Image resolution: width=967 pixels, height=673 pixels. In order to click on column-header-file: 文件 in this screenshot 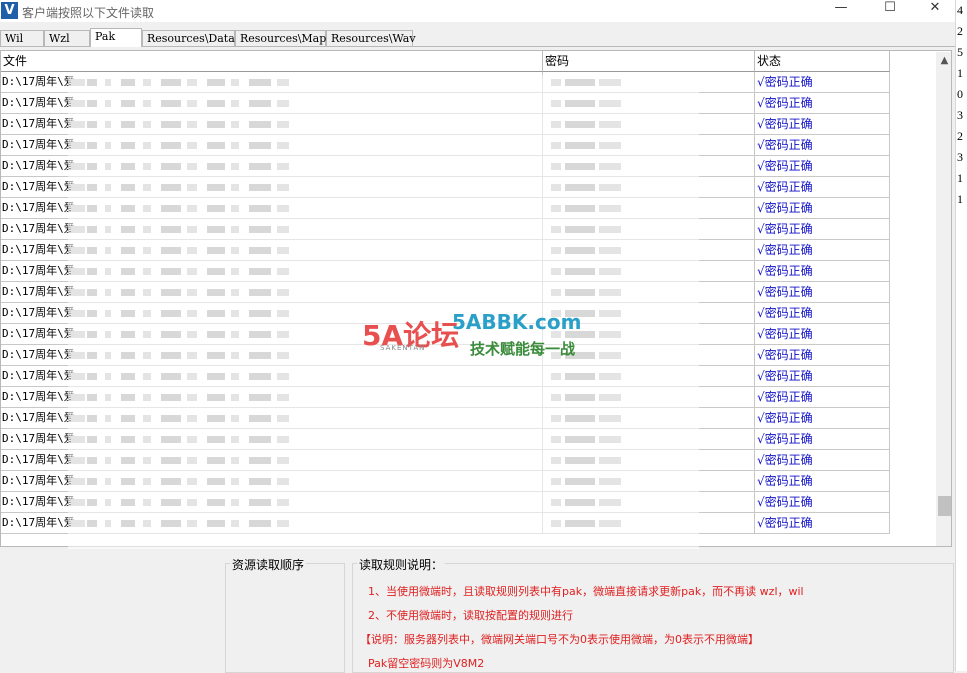, I will do `click(272, 61)`.